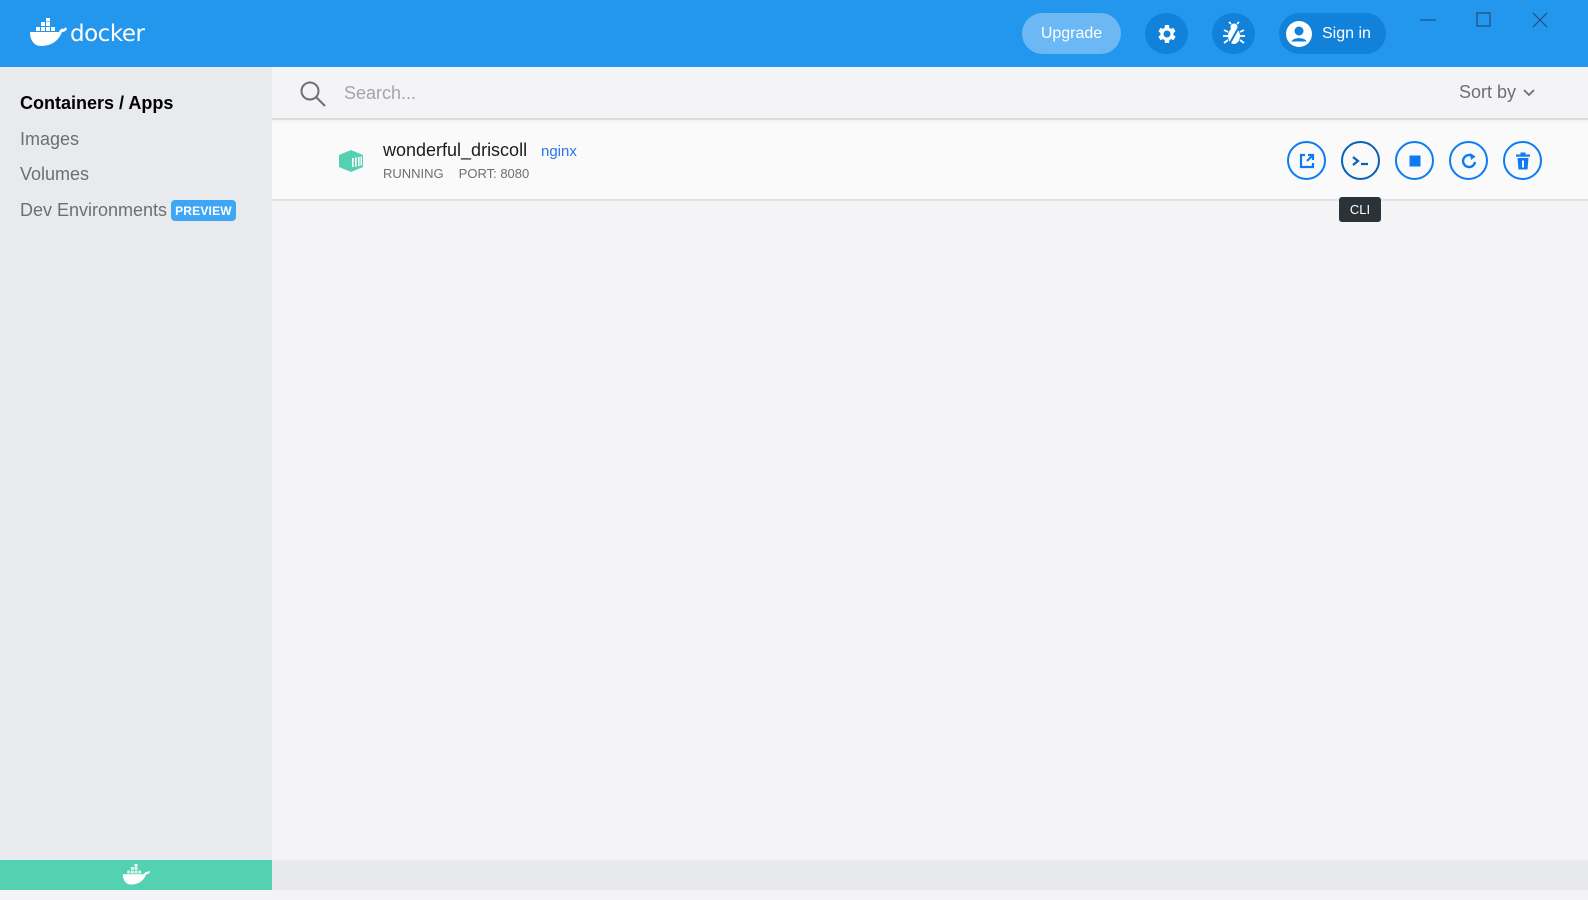 The width and height of the screenshot is (1588, 900). Describe the element at coordinates (494, 173) in the screenshot. I see `container-port: PORT: 8080` at that location.